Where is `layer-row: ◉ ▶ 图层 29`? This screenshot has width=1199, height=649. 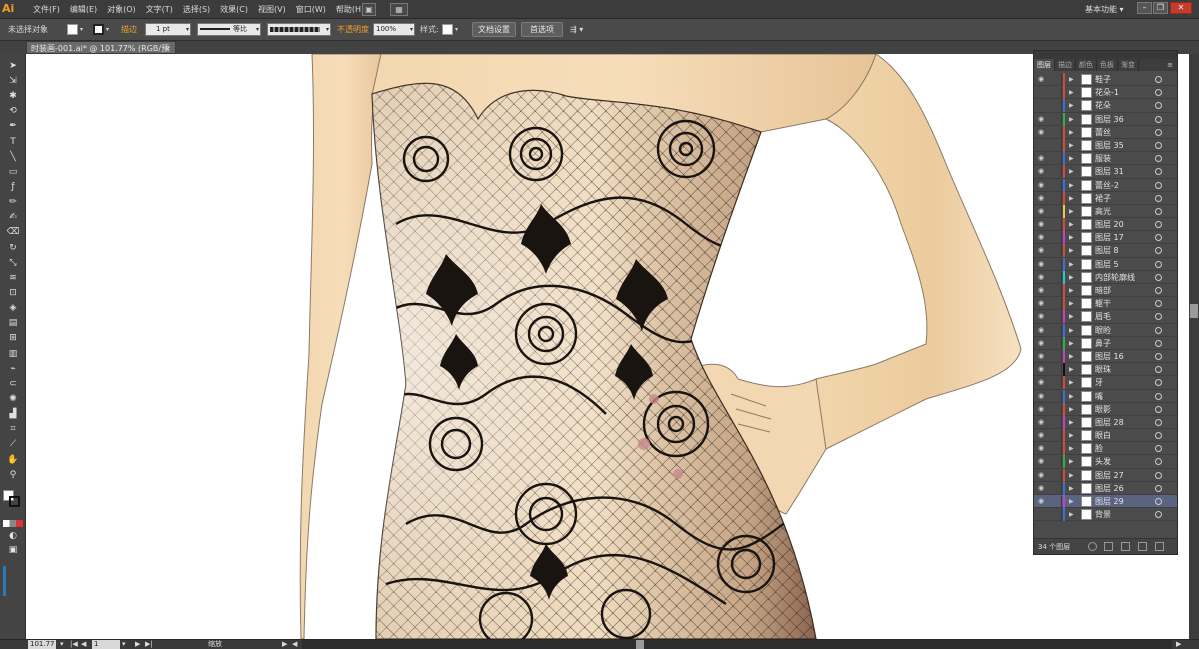 layer-row: ◉ ▶ 图层 29 is located at coordinates (1105, 502).